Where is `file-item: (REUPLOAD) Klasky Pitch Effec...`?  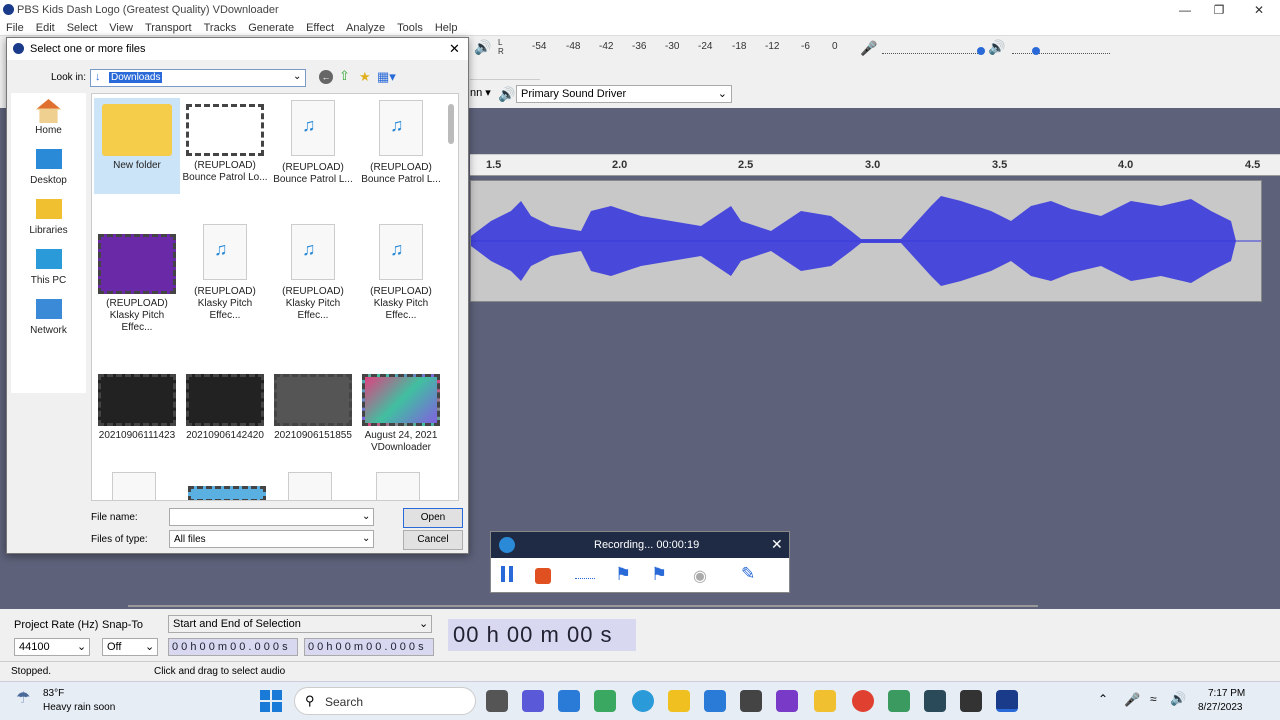
file-item: (REUPLOAD) Klasky Pitch Effec... is located at coordinates (137, 284).